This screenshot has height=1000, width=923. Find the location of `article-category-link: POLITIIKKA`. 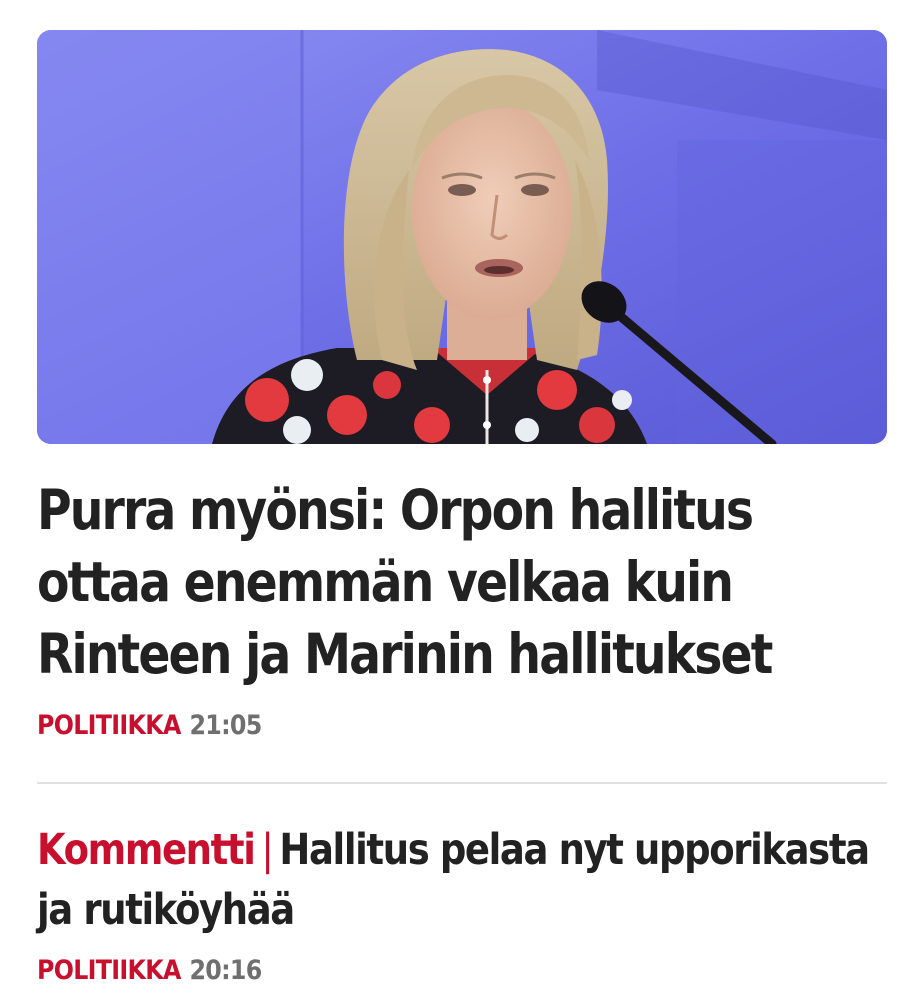

article-category-link: POLITIIKKA is located at coordinates (109, 725).